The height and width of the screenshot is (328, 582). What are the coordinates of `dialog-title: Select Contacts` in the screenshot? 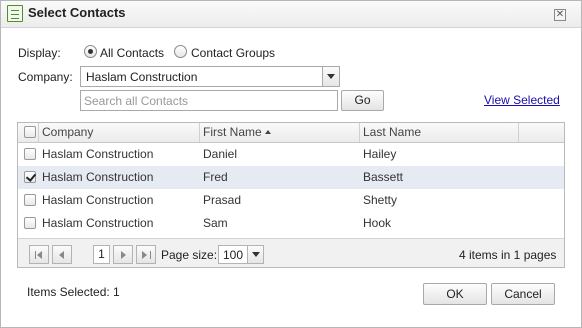 It's located at (77, 12).